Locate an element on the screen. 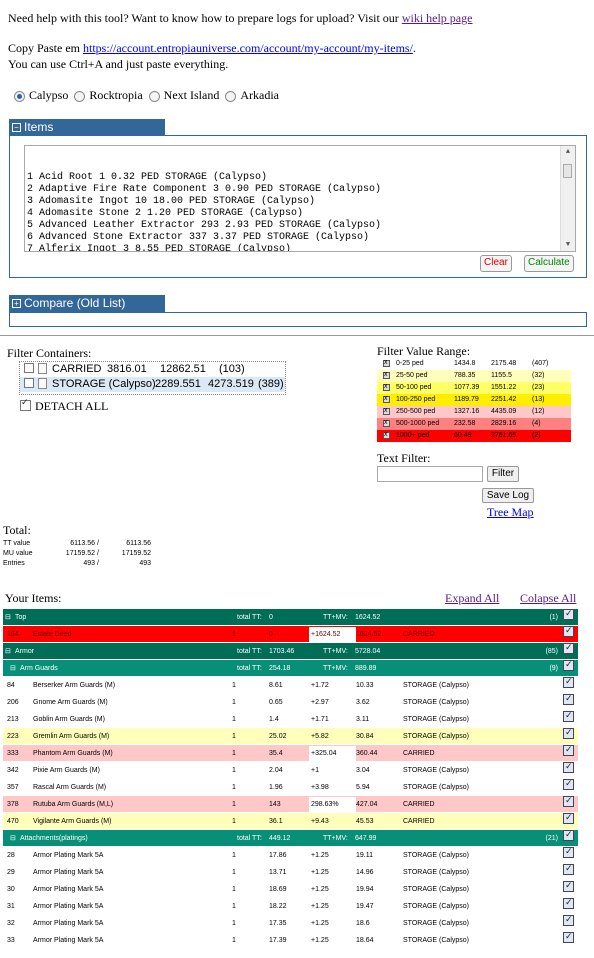 This screenshot has height=958, width=594. value-range-row: 0-25 ped 1434.8 2175.48 (407) is located at coordinates (474, 363).